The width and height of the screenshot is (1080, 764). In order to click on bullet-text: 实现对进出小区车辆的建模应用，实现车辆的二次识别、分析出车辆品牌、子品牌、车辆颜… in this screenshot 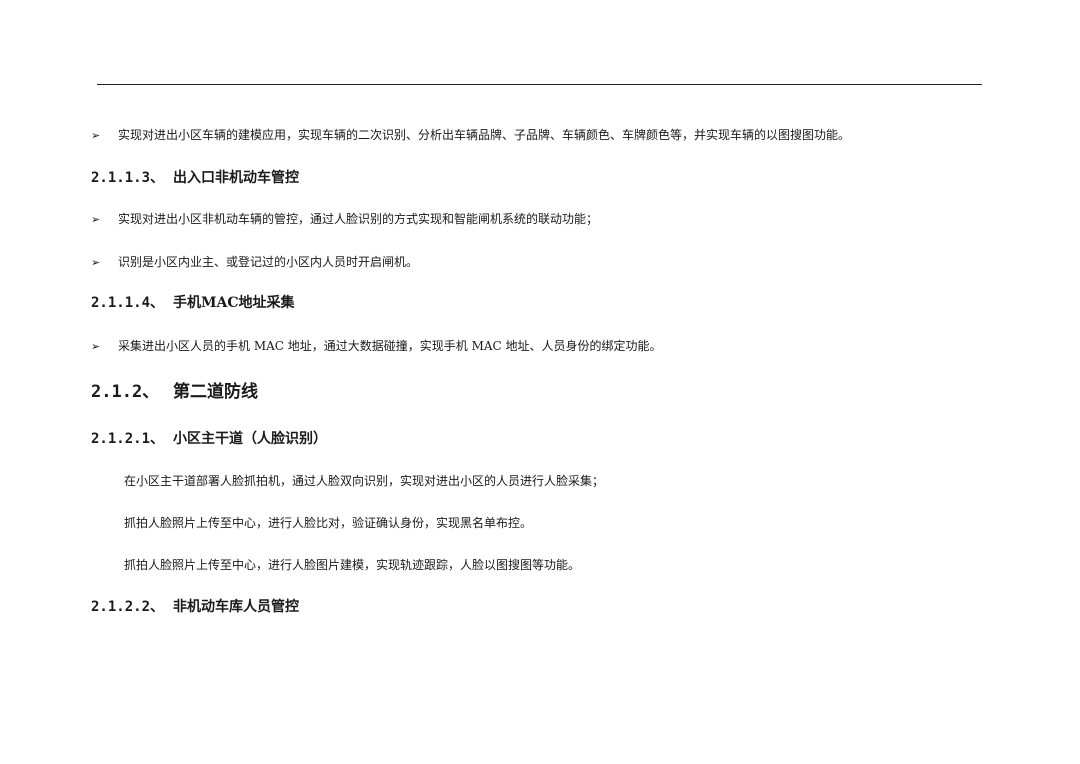, I will do `click(484, 135)`.